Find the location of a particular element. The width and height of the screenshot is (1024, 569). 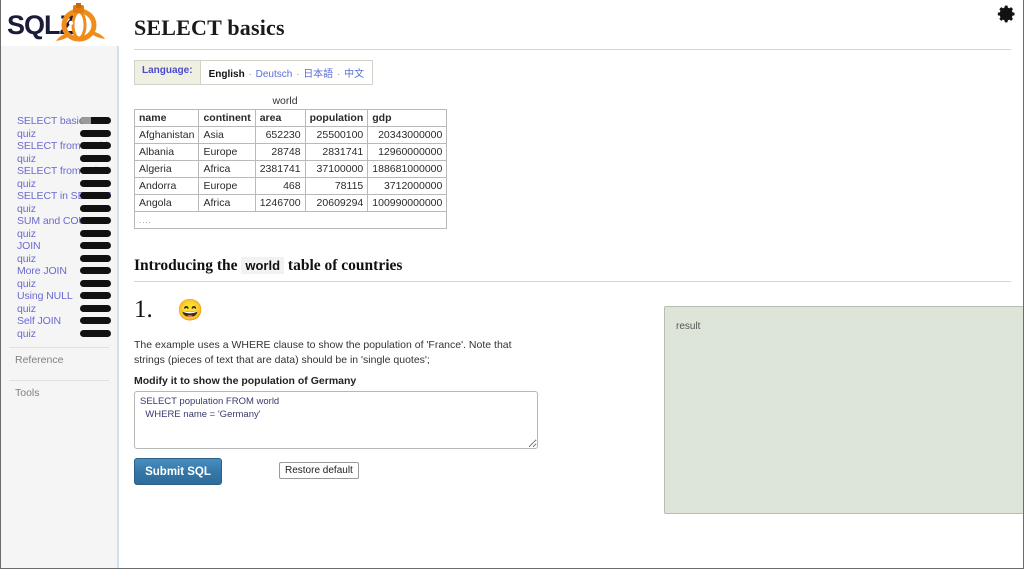

sidebar-item-quiz-1: quiz is located at coordinates (59, 133).